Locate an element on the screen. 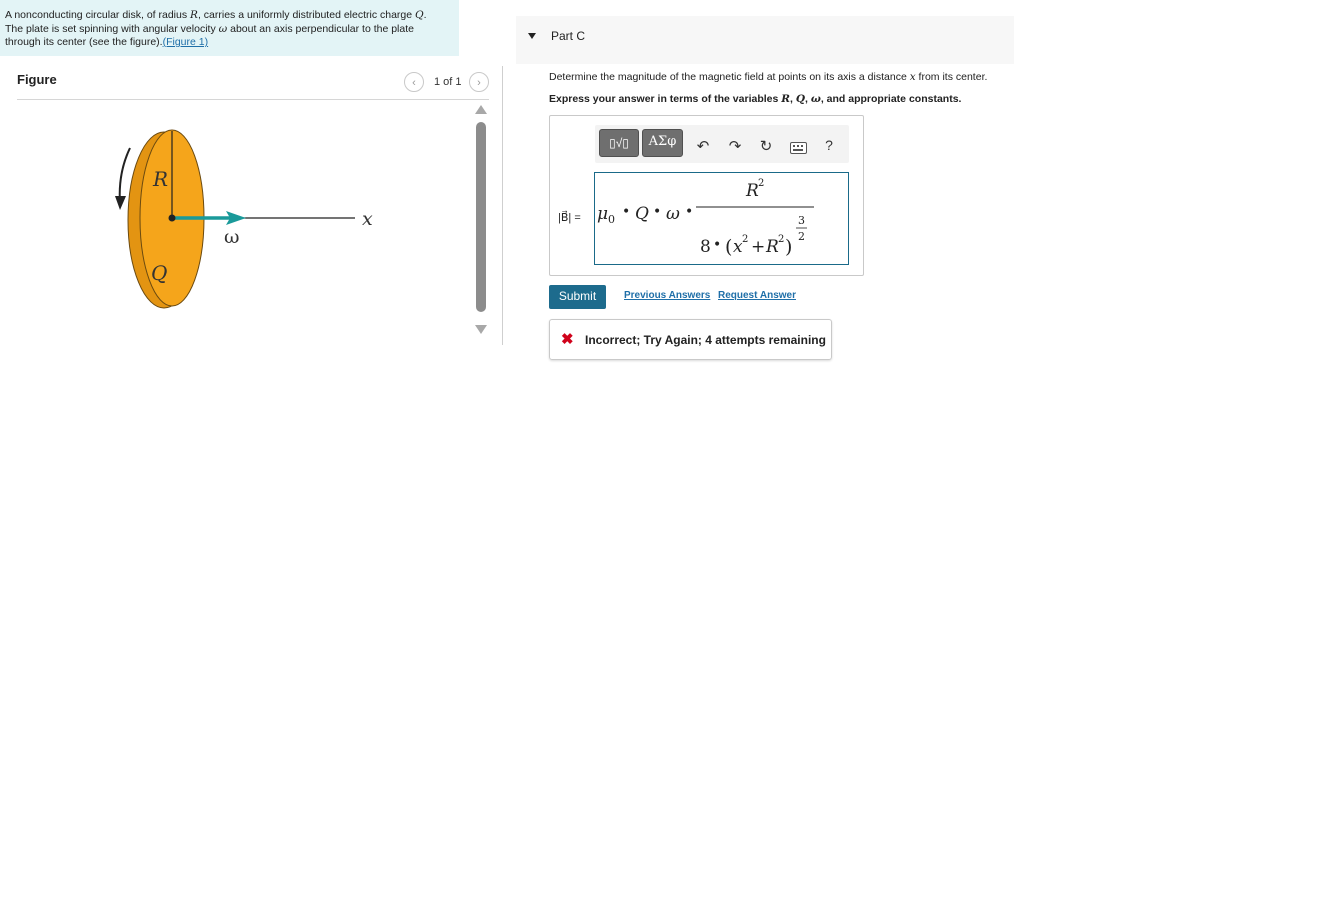 Image resolution: width=1326 pixels, height=905 pixels. undo-icon: ↶ is located at coordinates (703, 146).